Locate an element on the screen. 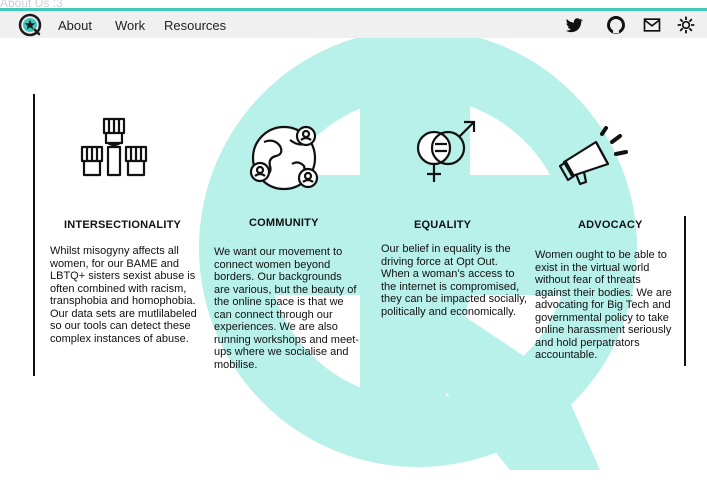  megaphone-icon is located at coordinates (593, 156).